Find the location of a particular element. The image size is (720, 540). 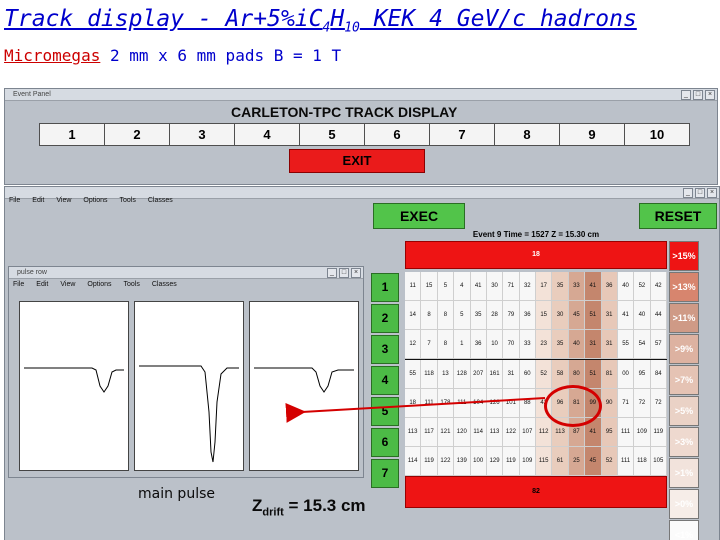

pad-cell: 23 is located at coordinates (544, 344).